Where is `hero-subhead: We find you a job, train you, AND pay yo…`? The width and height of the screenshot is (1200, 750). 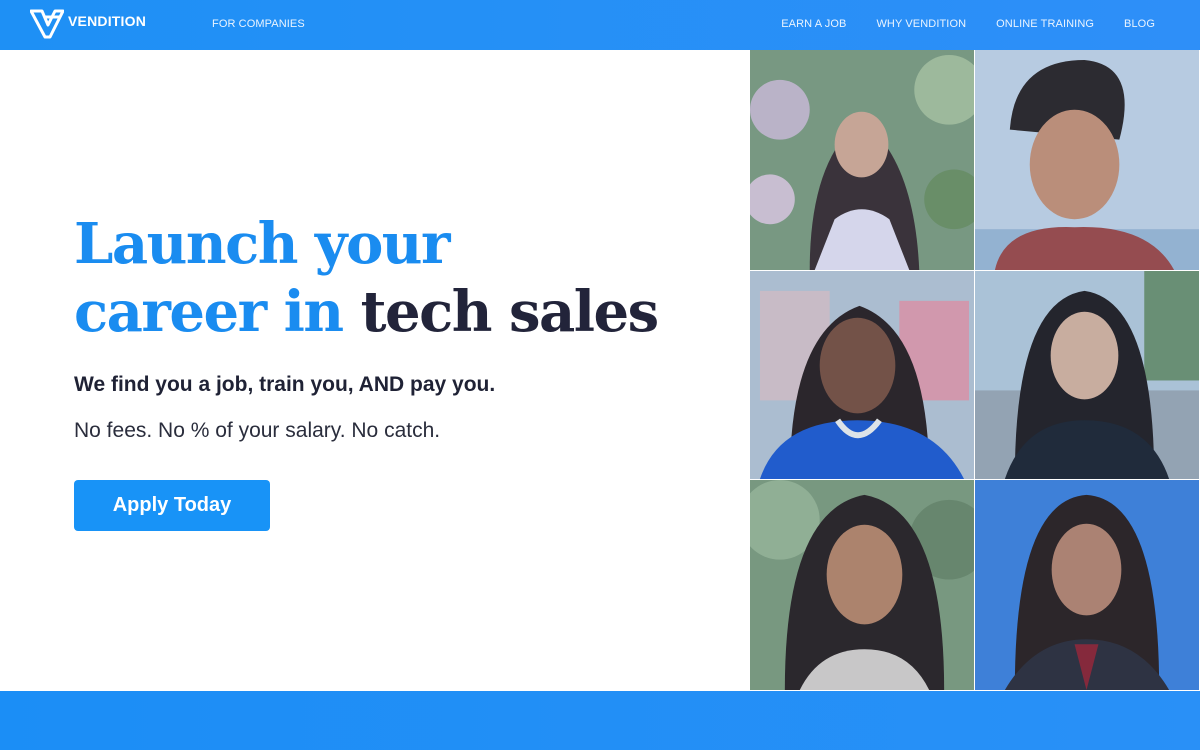
hero-subhead: We find you a job, train you, AND pay yo… is located at coordinates (285, 384).